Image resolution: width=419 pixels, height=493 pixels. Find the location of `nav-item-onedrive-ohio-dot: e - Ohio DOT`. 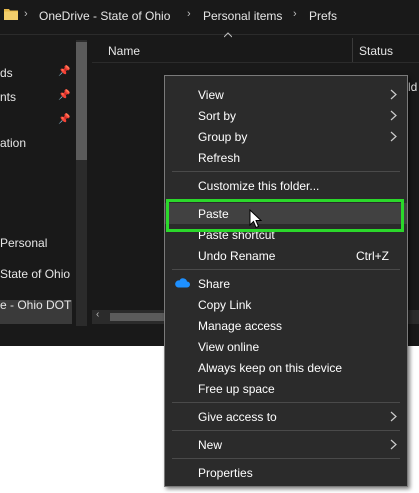

nav-item-onedrive-ohio-dot: e - Ohio DOT is located at coordinates (35, 305).